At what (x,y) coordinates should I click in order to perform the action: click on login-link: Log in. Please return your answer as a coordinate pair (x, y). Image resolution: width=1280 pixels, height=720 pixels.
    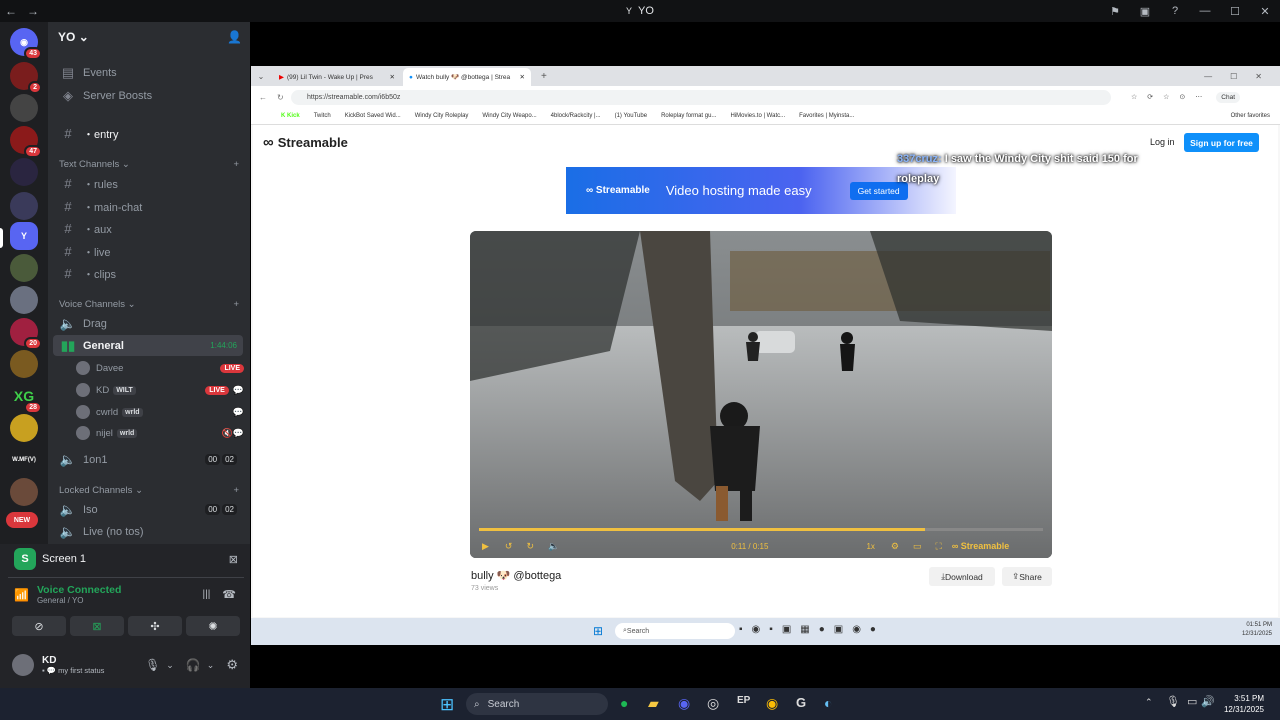
    Looking at the image, I should click on (1162, 142).